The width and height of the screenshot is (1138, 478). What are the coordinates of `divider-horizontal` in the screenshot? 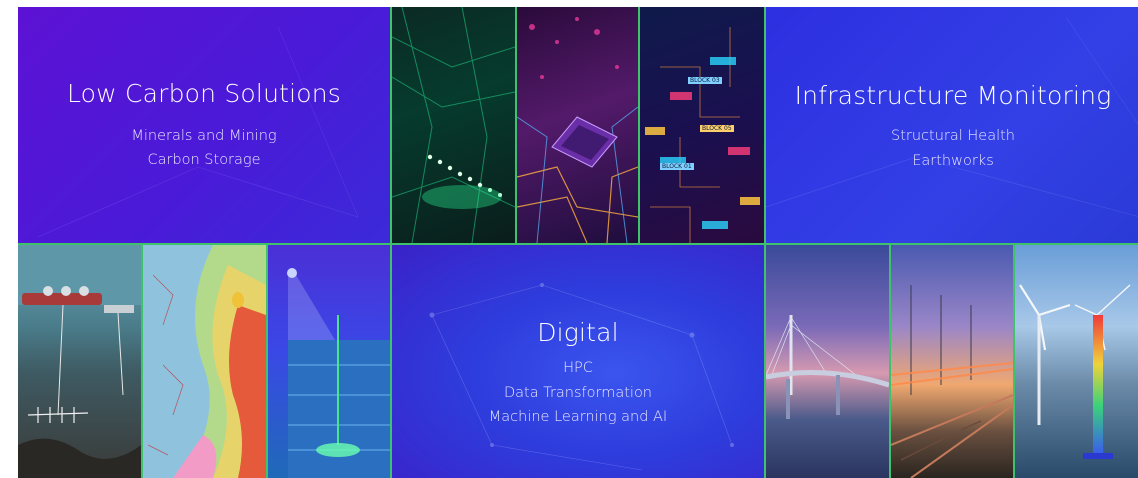 It's located at (578, 244).